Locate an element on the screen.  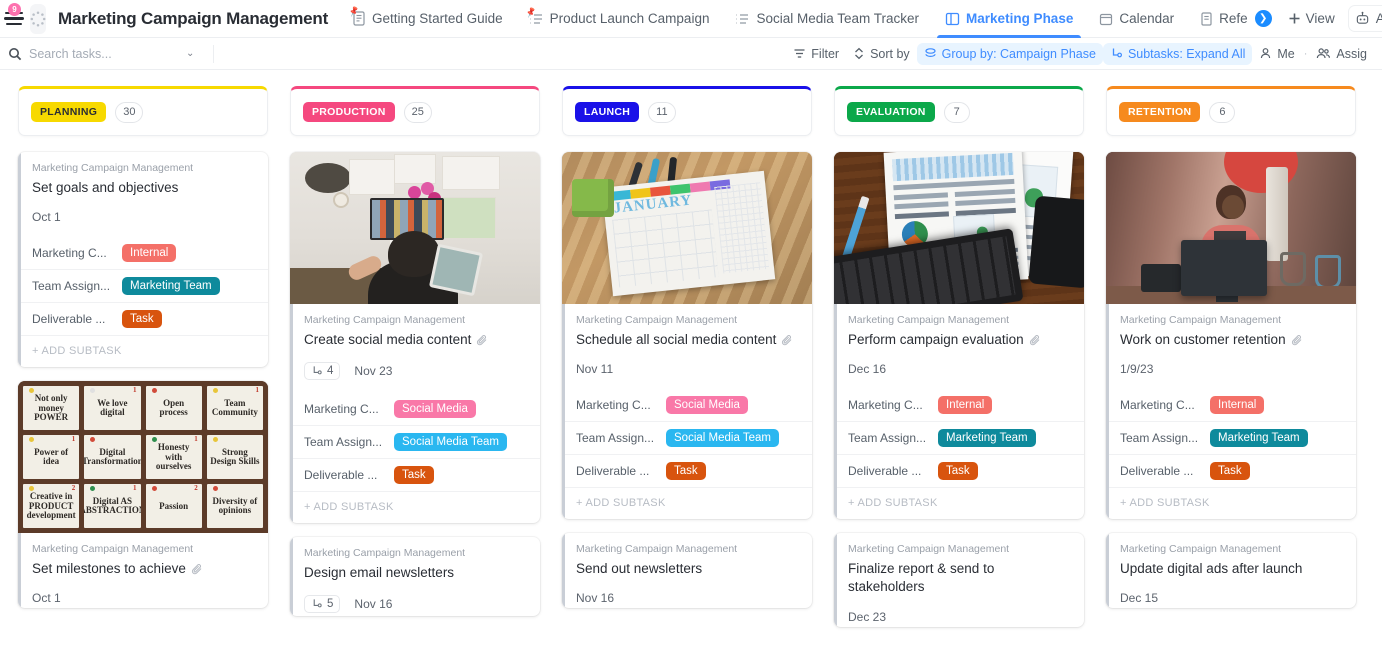
column-header: PLANNING 30 is located at coordinates (143, 111).